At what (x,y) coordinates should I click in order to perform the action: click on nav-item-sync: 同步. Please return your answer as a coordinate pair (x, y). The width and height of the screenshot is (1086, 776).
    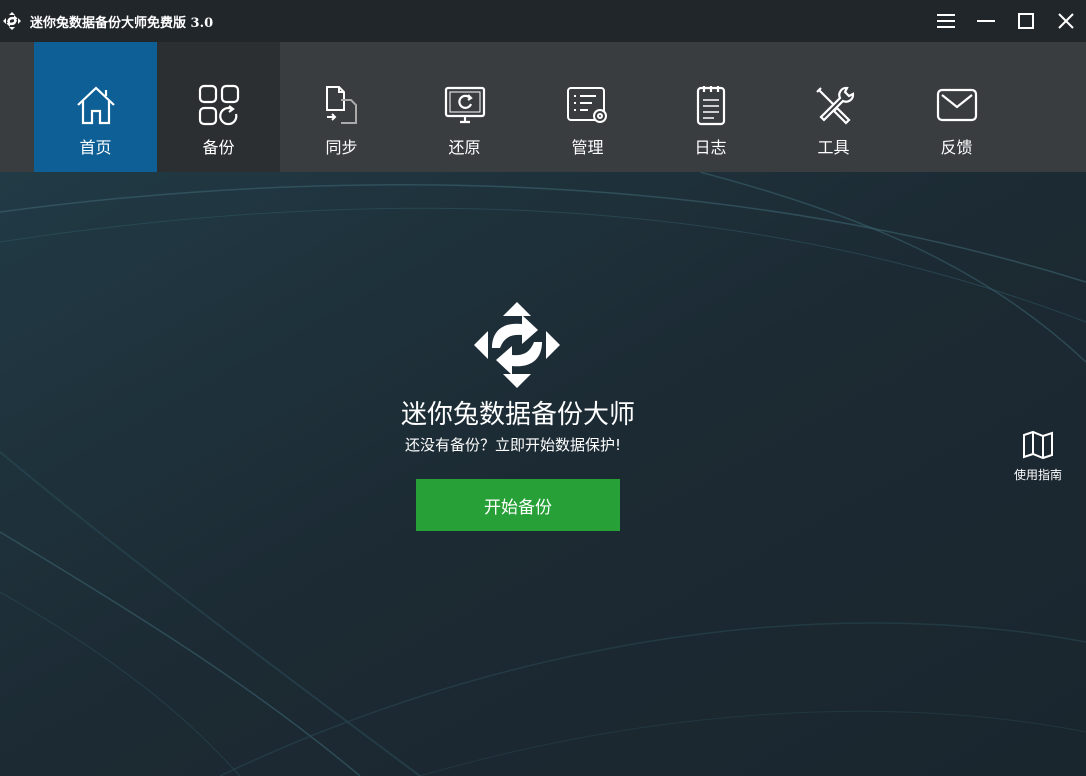
    Looking at the image, I should click on (341, 107).